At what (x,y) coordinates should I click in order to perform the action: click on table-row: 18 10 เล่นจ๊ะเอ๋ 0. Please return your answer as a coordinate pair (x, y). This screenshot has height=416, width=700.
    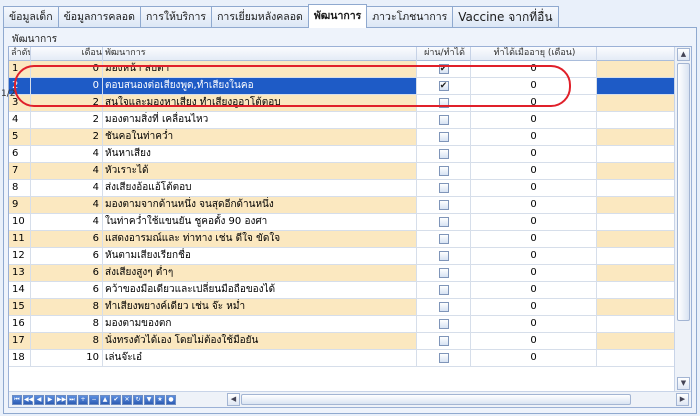
    Looking at the image, I should click on (341, 358).